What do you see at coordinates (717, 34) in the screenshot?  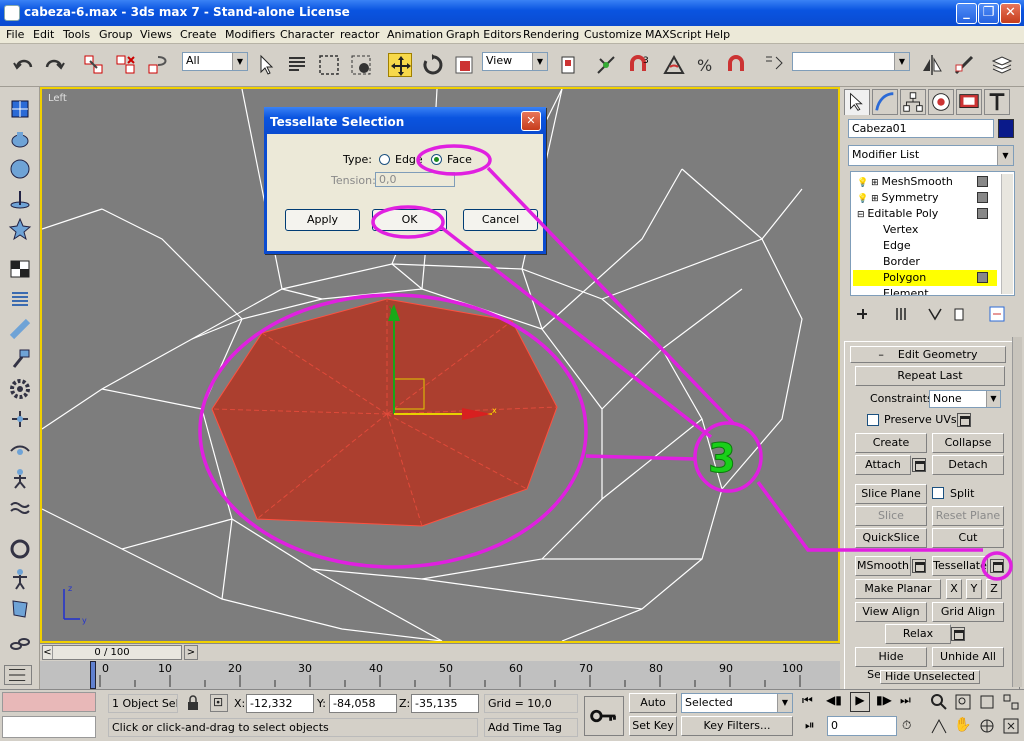 I see `menu-help: Help` at bounding box center [717, 34].